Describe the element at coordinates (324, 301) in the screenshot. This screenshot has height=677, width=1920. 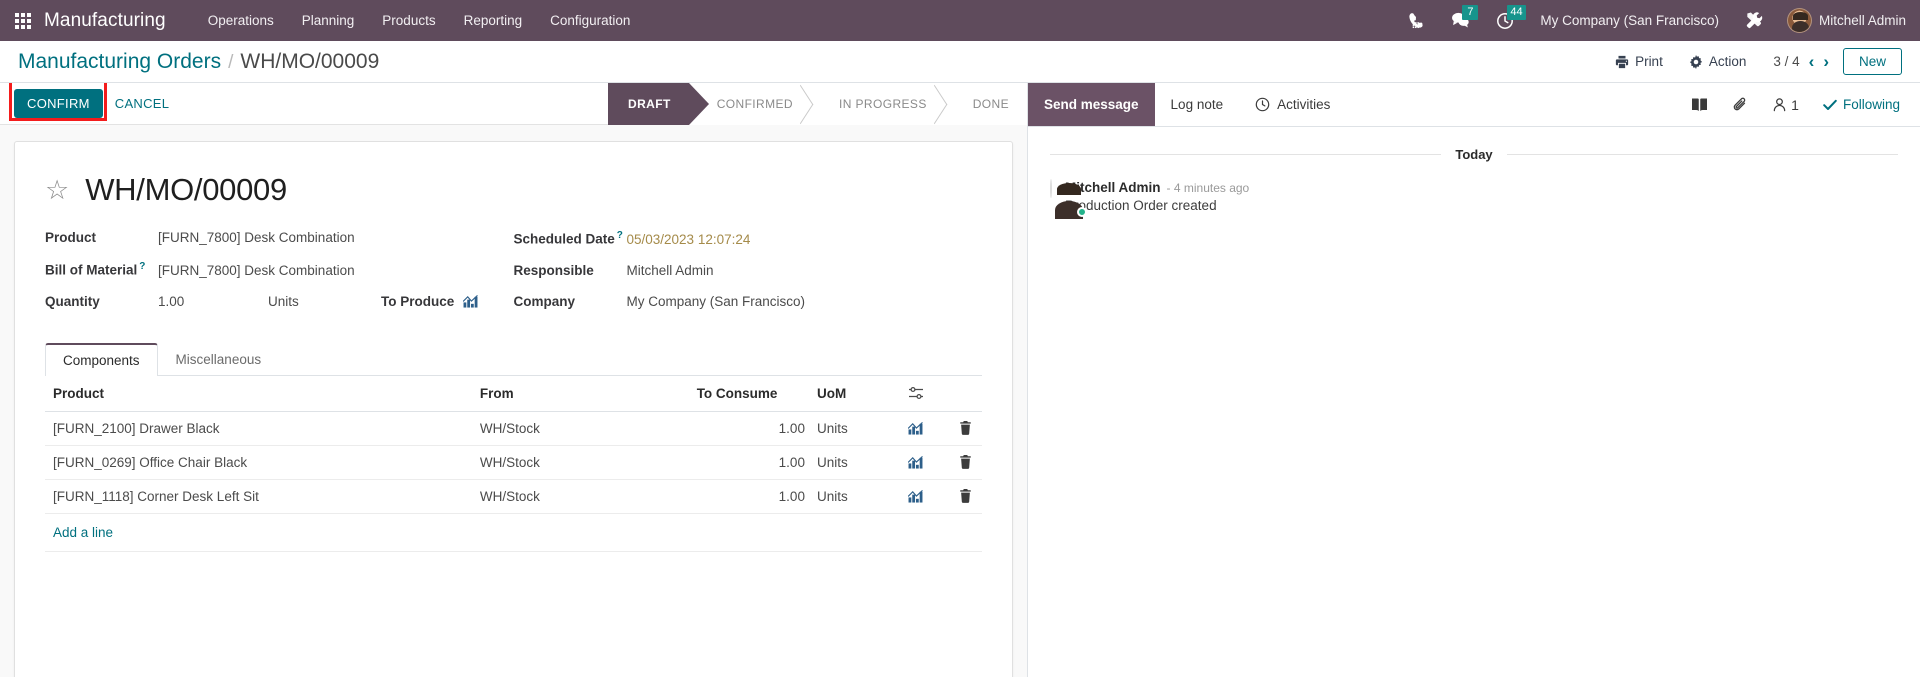
I see `field-quantity-uom: Units` at that location.